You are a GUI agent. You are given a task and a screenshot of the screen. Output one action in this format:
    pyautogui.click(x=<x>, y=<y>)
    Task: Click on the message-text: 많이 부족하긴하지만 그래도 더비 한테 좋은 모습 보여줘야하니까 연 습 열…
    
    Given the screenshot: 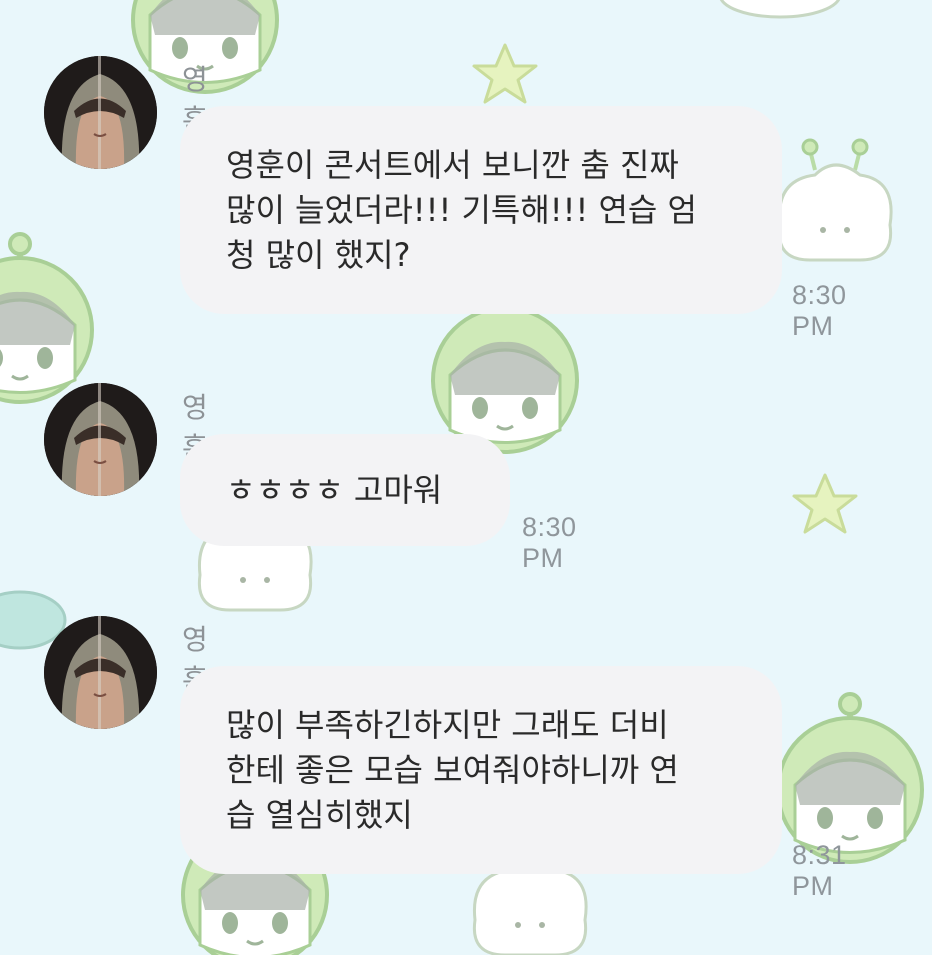 What is the action you would take?
    pyautogui.click(x=452, y=769)
    